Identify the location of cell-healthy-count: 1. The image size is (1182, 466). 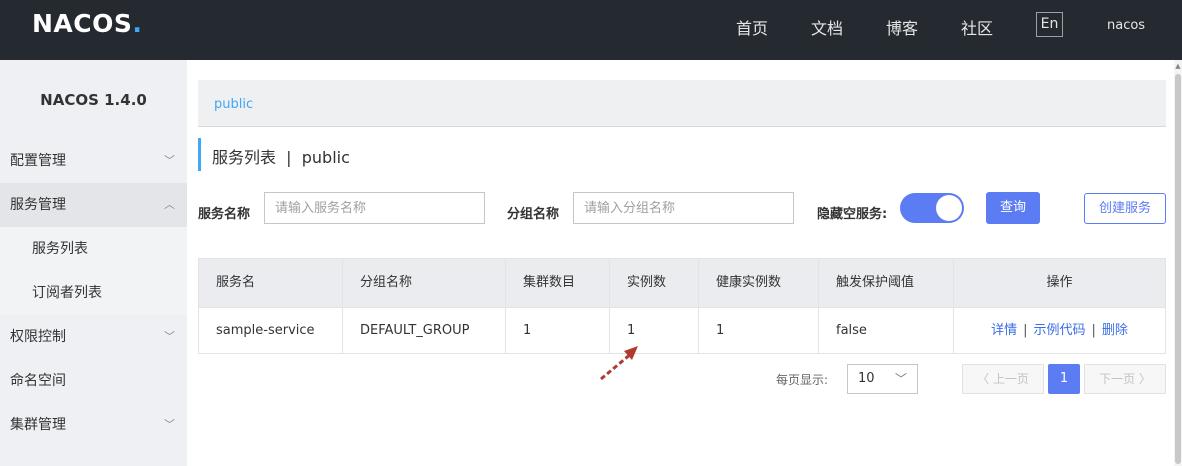
(759, 330).